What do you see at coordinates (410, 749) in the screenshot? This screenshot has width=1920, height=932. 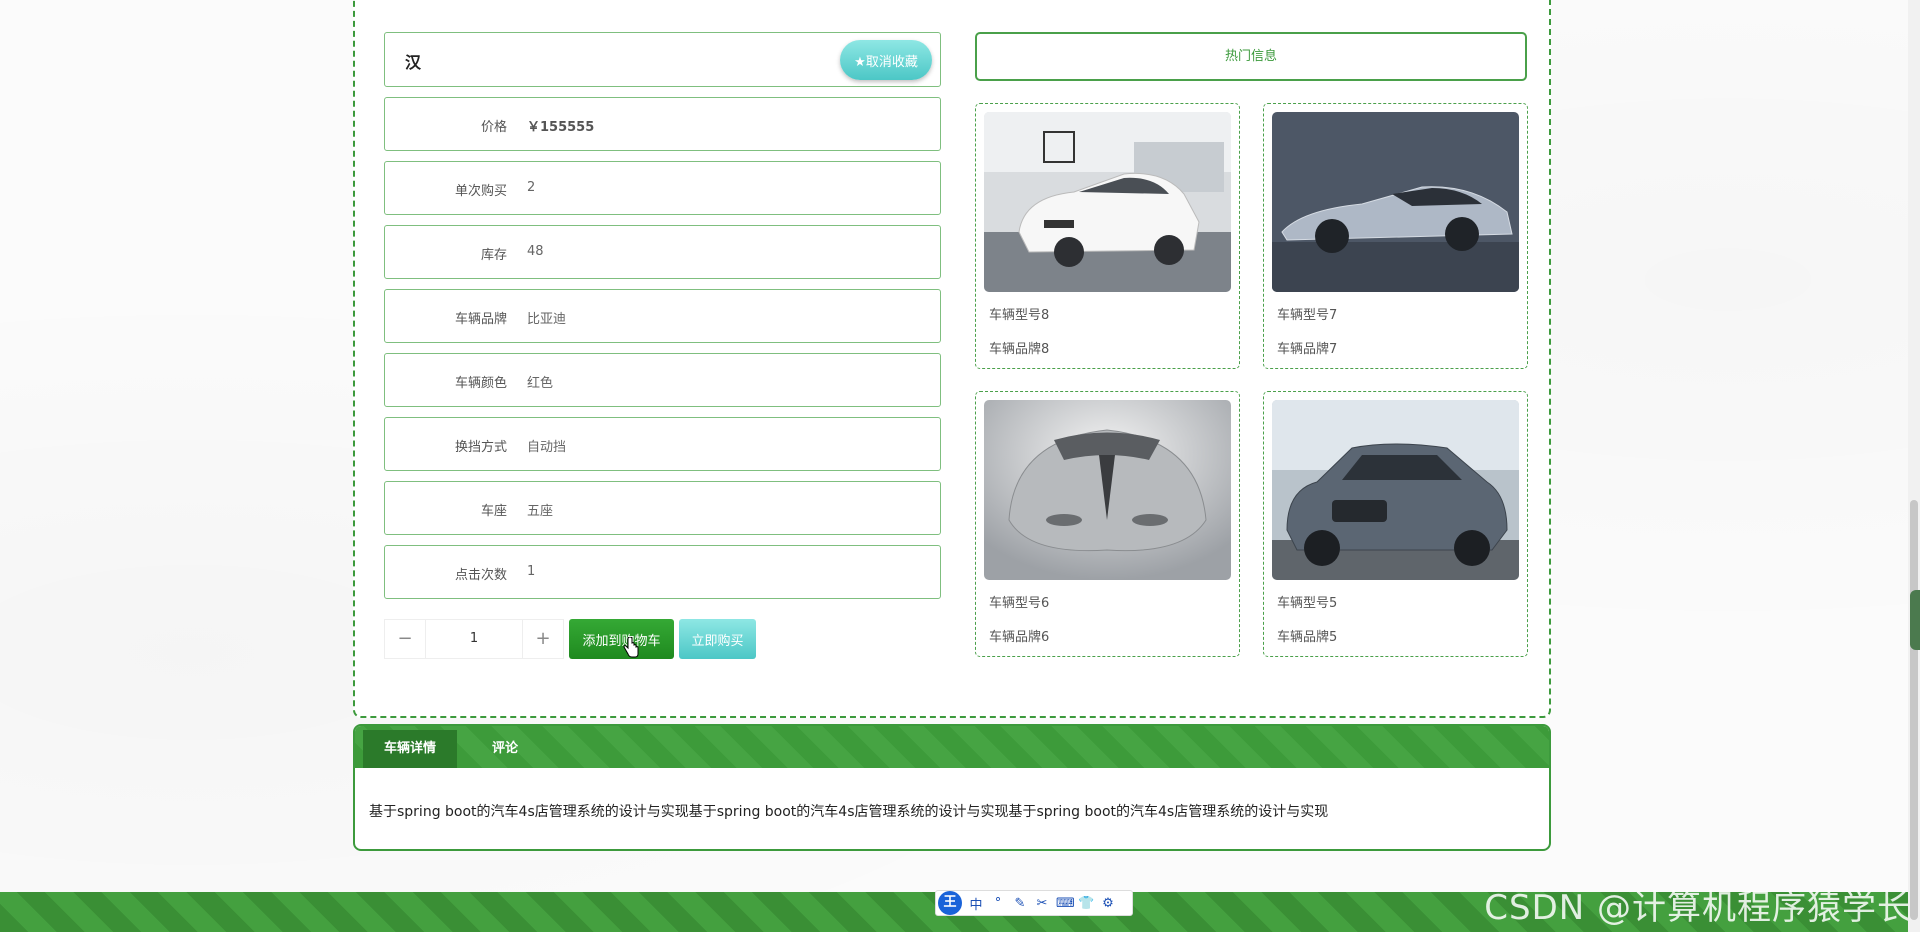 I see `tab-vehicle-detail: 车辆详情` at bounding box center [410, 749].